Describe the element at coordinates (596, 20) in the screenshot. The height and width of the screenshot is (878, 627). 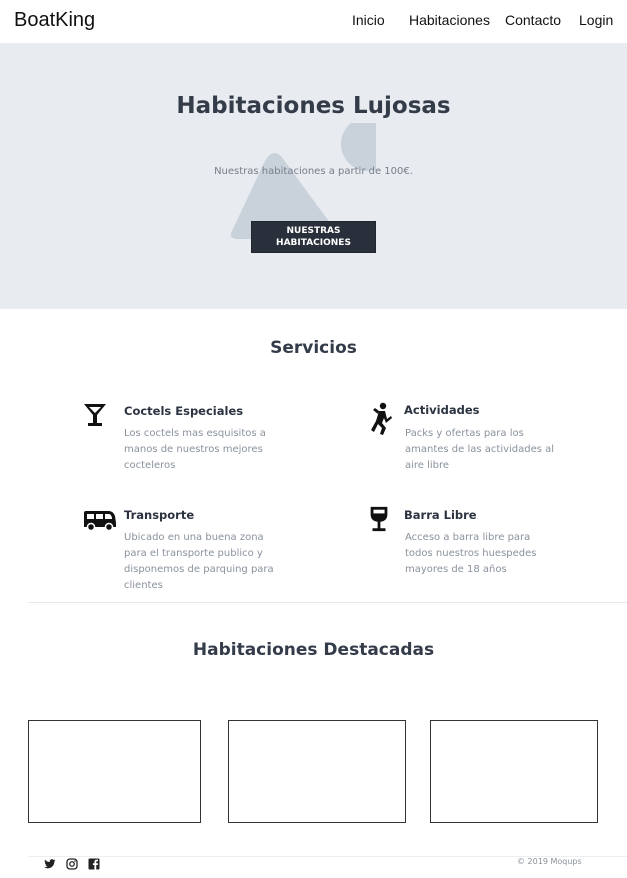
I see `nav-link-login: Login` at that location.